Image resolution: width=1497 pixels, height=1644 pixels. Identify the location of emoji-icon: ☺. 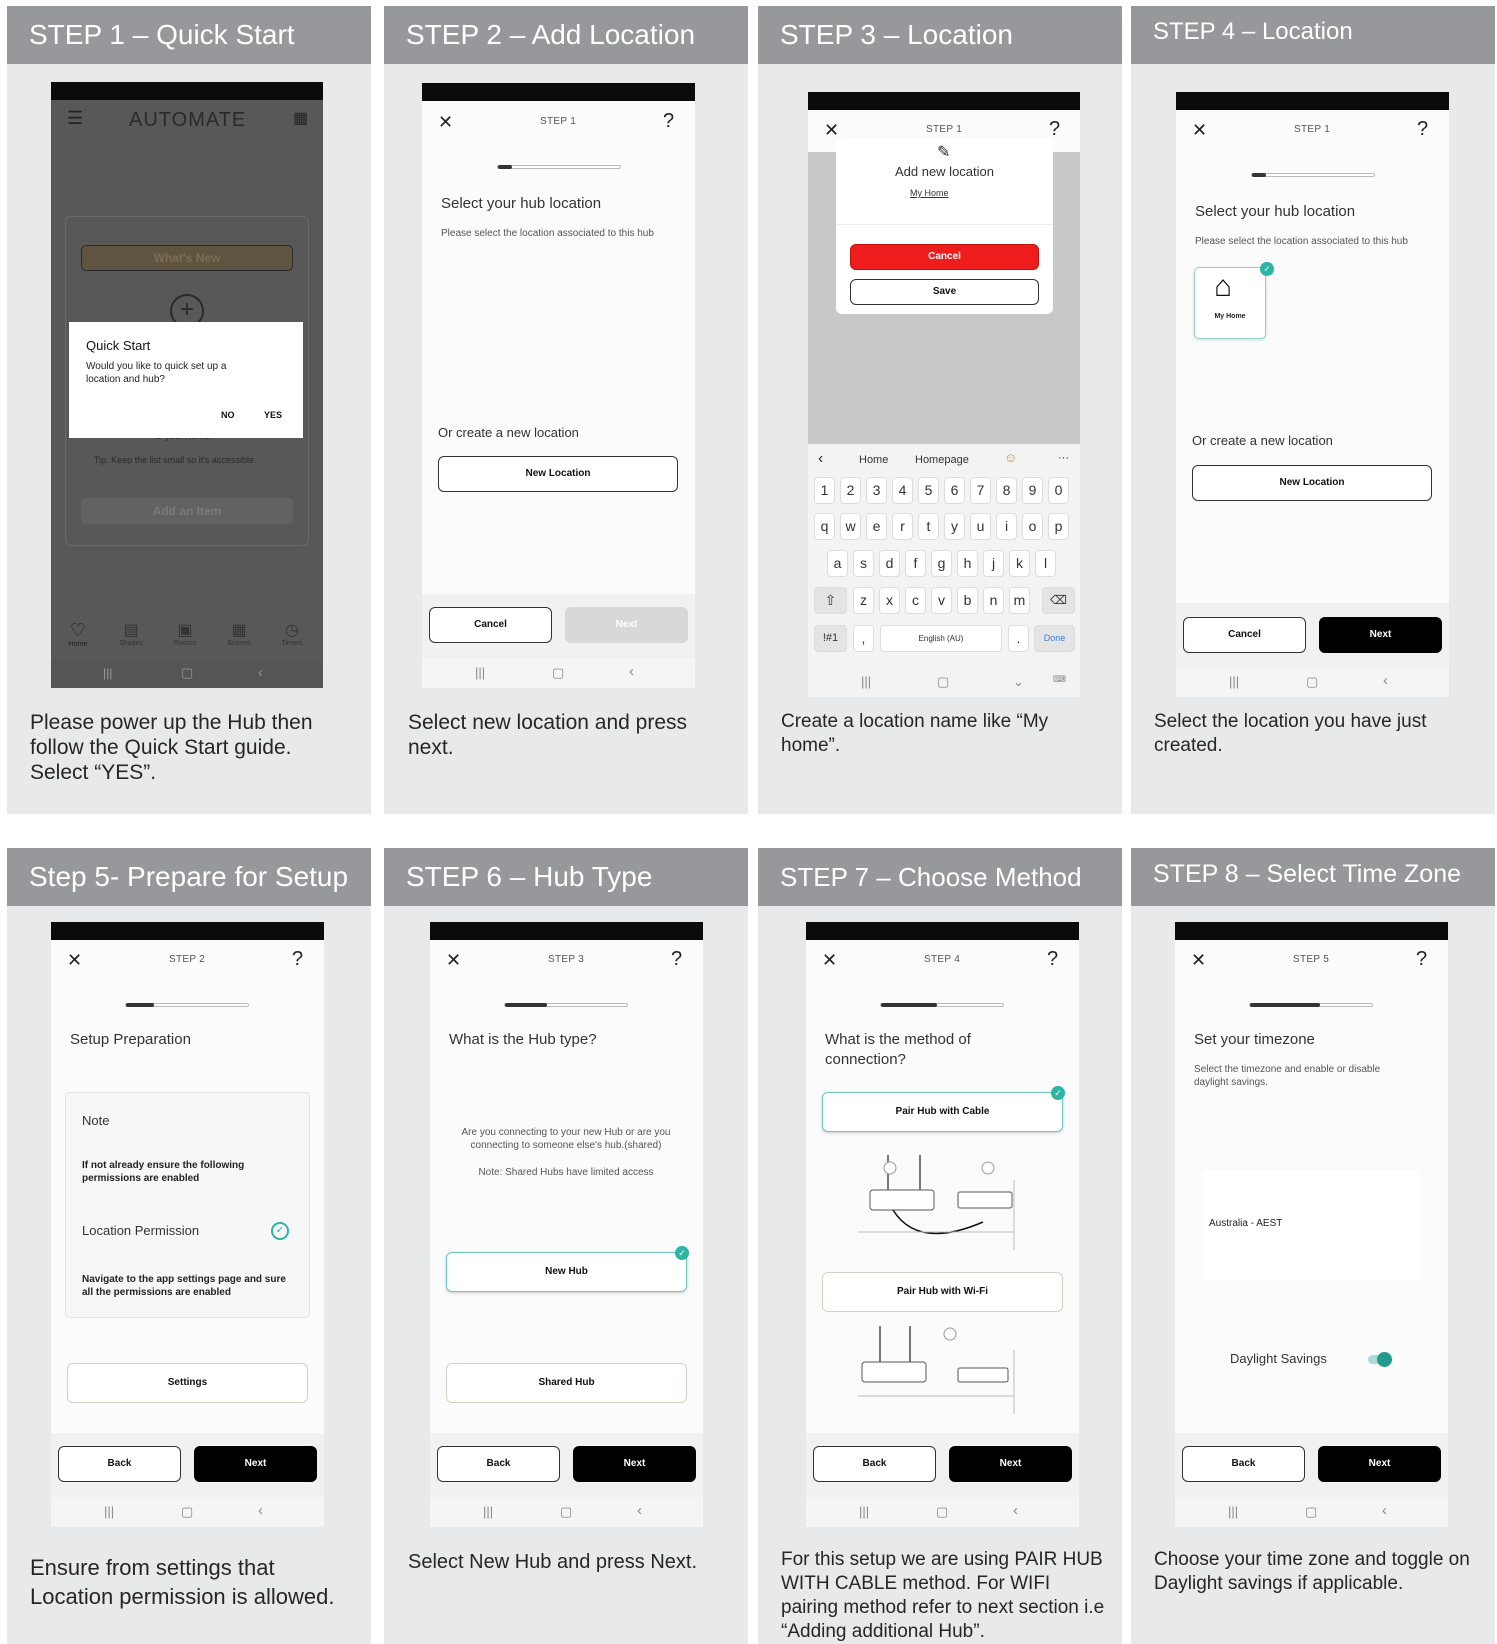
(1010, 457).